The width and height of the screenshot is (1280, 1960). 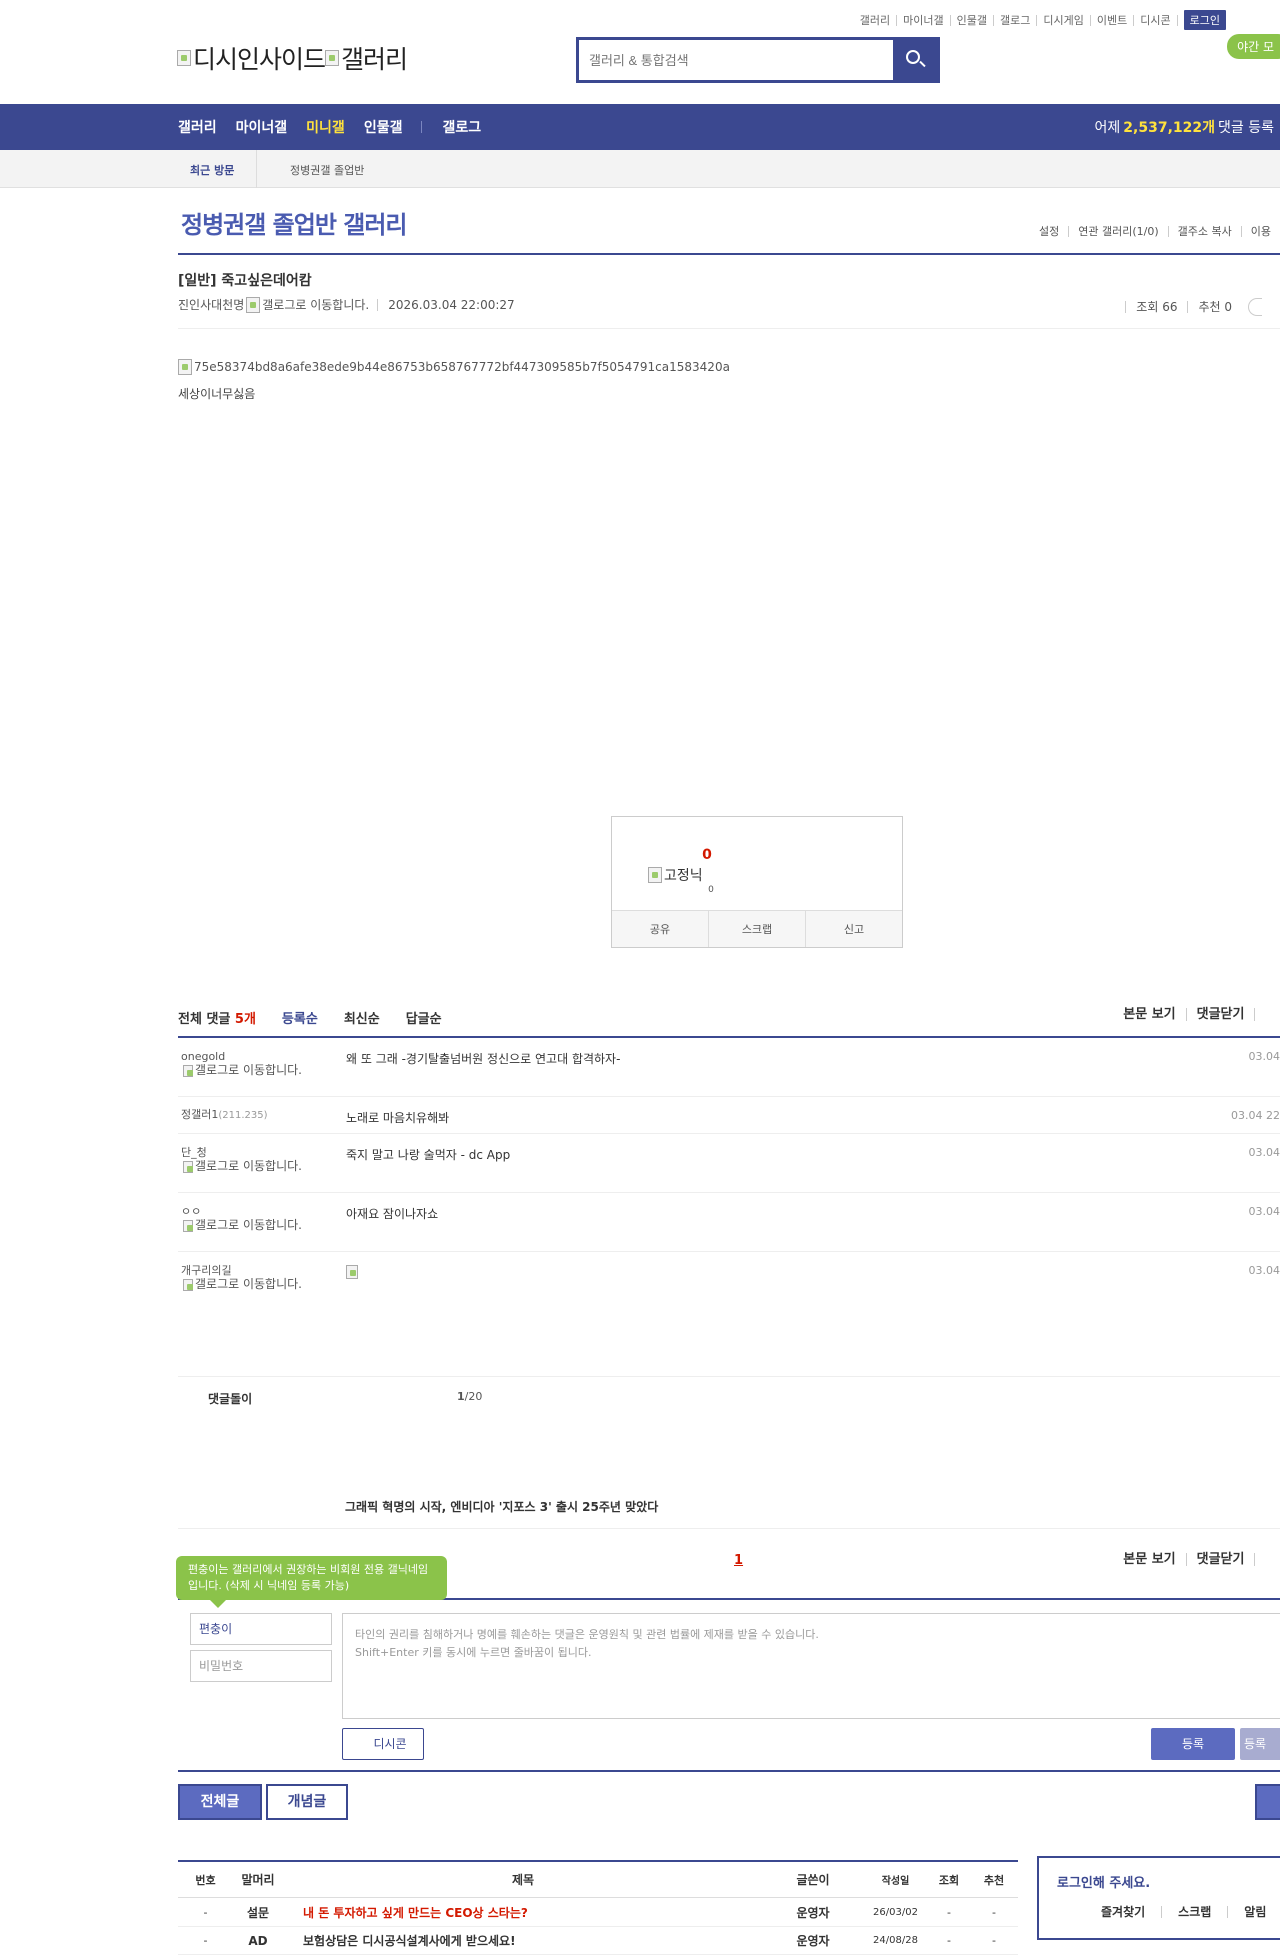 What do you see at coordinates (205, 1912) in the screenshot?
I see `row-number: -` at bounding box center [205, 1912].